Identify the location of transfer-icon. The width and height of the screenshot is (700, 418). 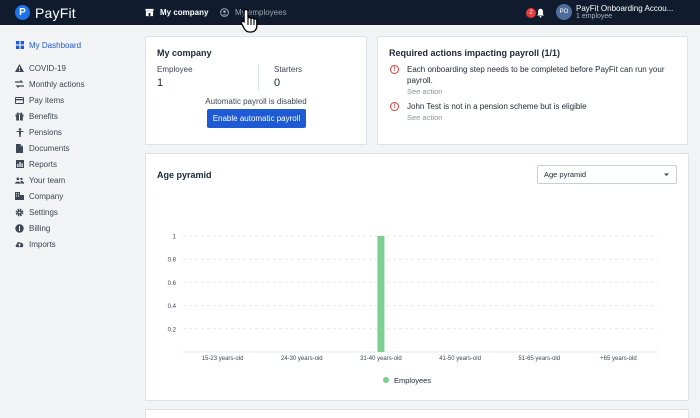
(19, 84).